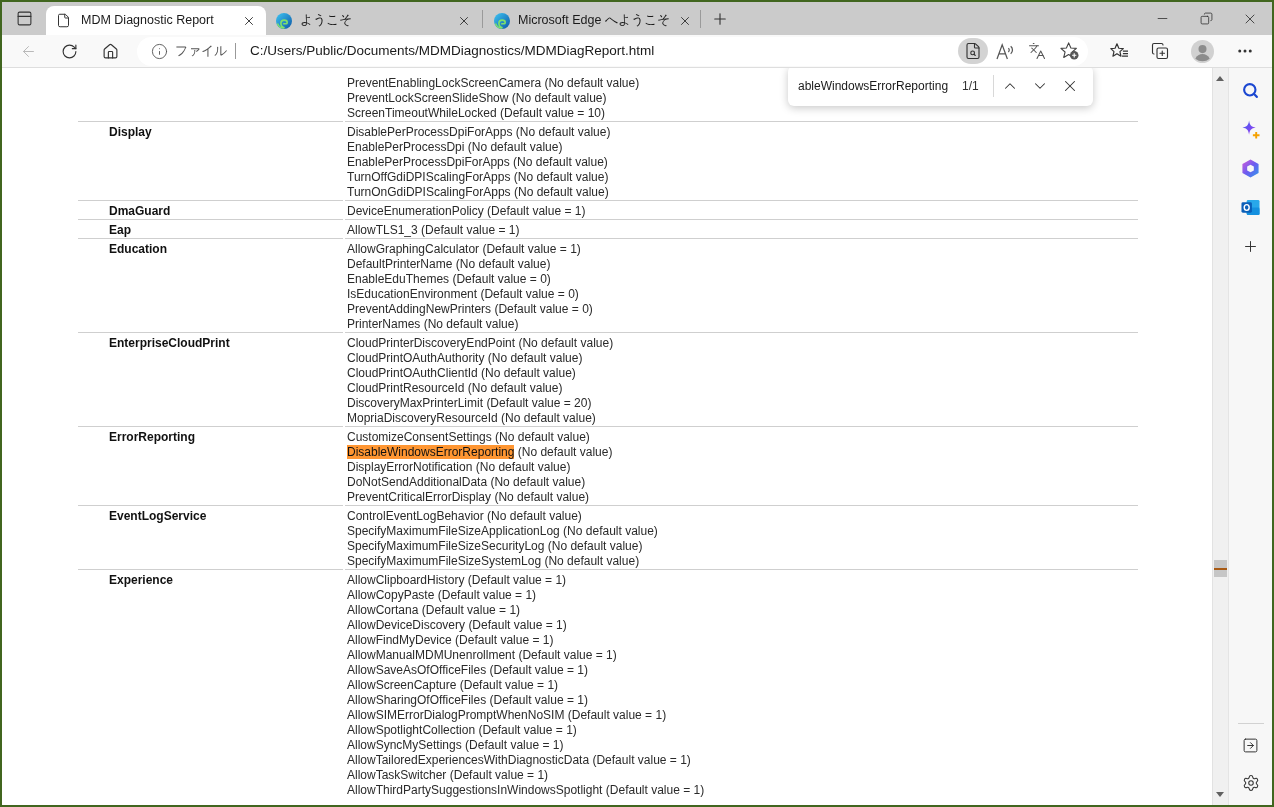 The width and height of the screenshot is (1274, 807). I want to click on policy-setting-text: SpecifyMaximumFileSizeApplicationLog (No default value), so click(502, 531).